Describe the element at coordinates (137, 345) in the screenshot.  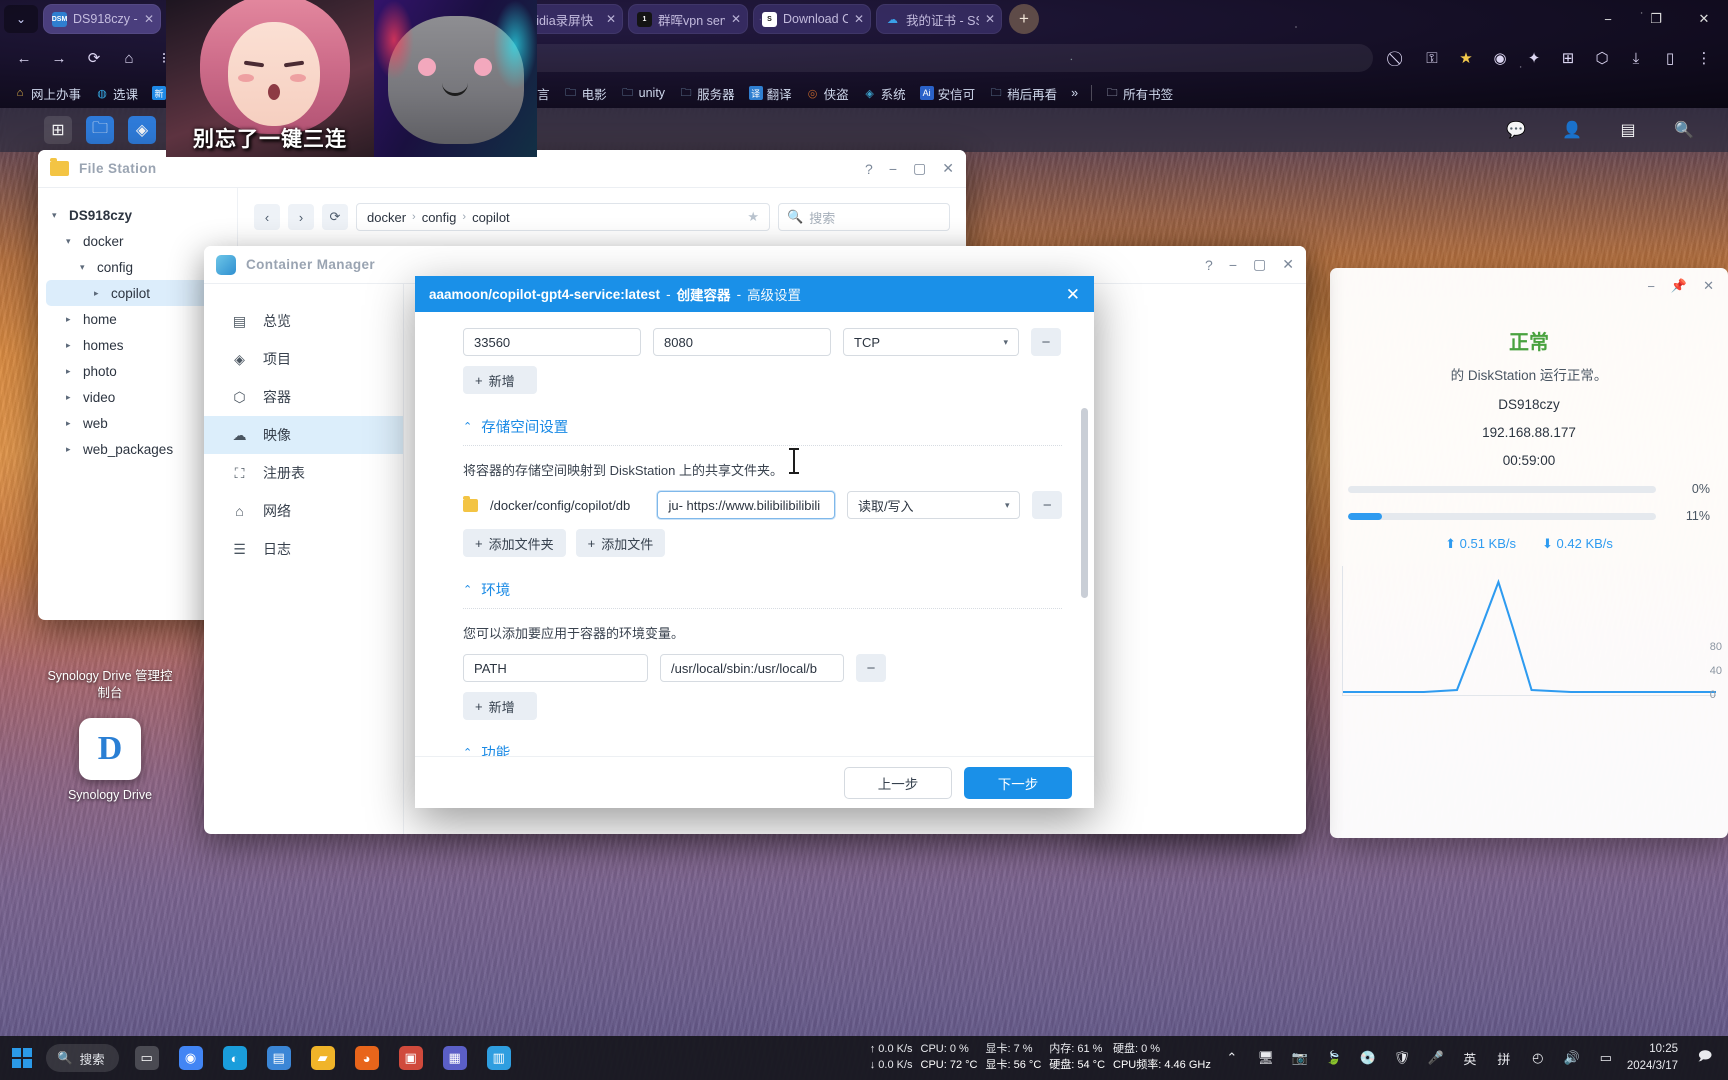
I see `file-tree-item-homes: ▸ homes` at that location.